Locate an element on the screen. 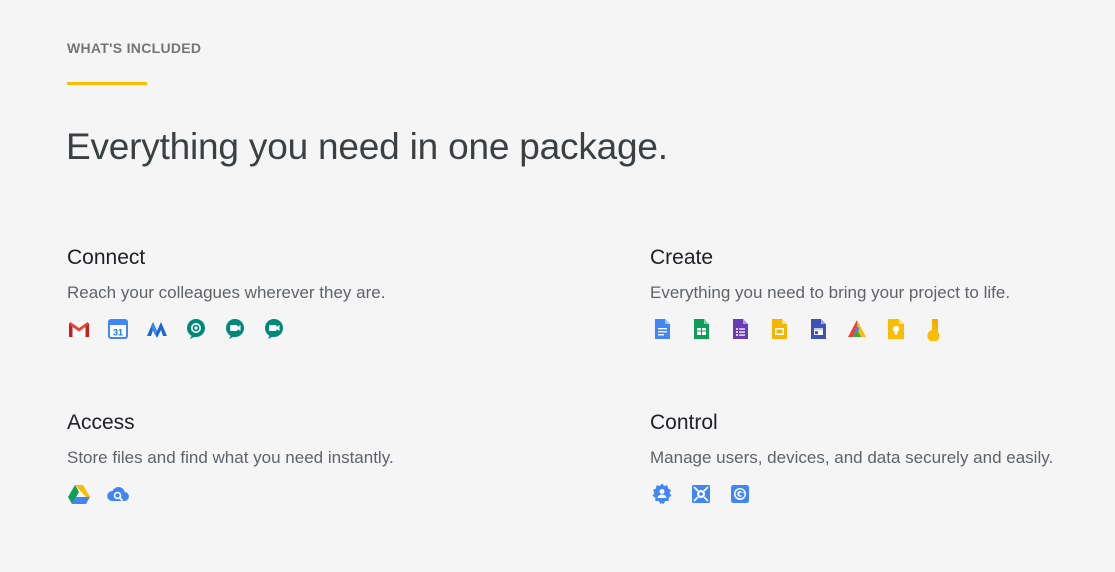 Image resolution: width=1115 pixels, height=572 pixels. endpoint-icon is located at coordinates (740, 494).